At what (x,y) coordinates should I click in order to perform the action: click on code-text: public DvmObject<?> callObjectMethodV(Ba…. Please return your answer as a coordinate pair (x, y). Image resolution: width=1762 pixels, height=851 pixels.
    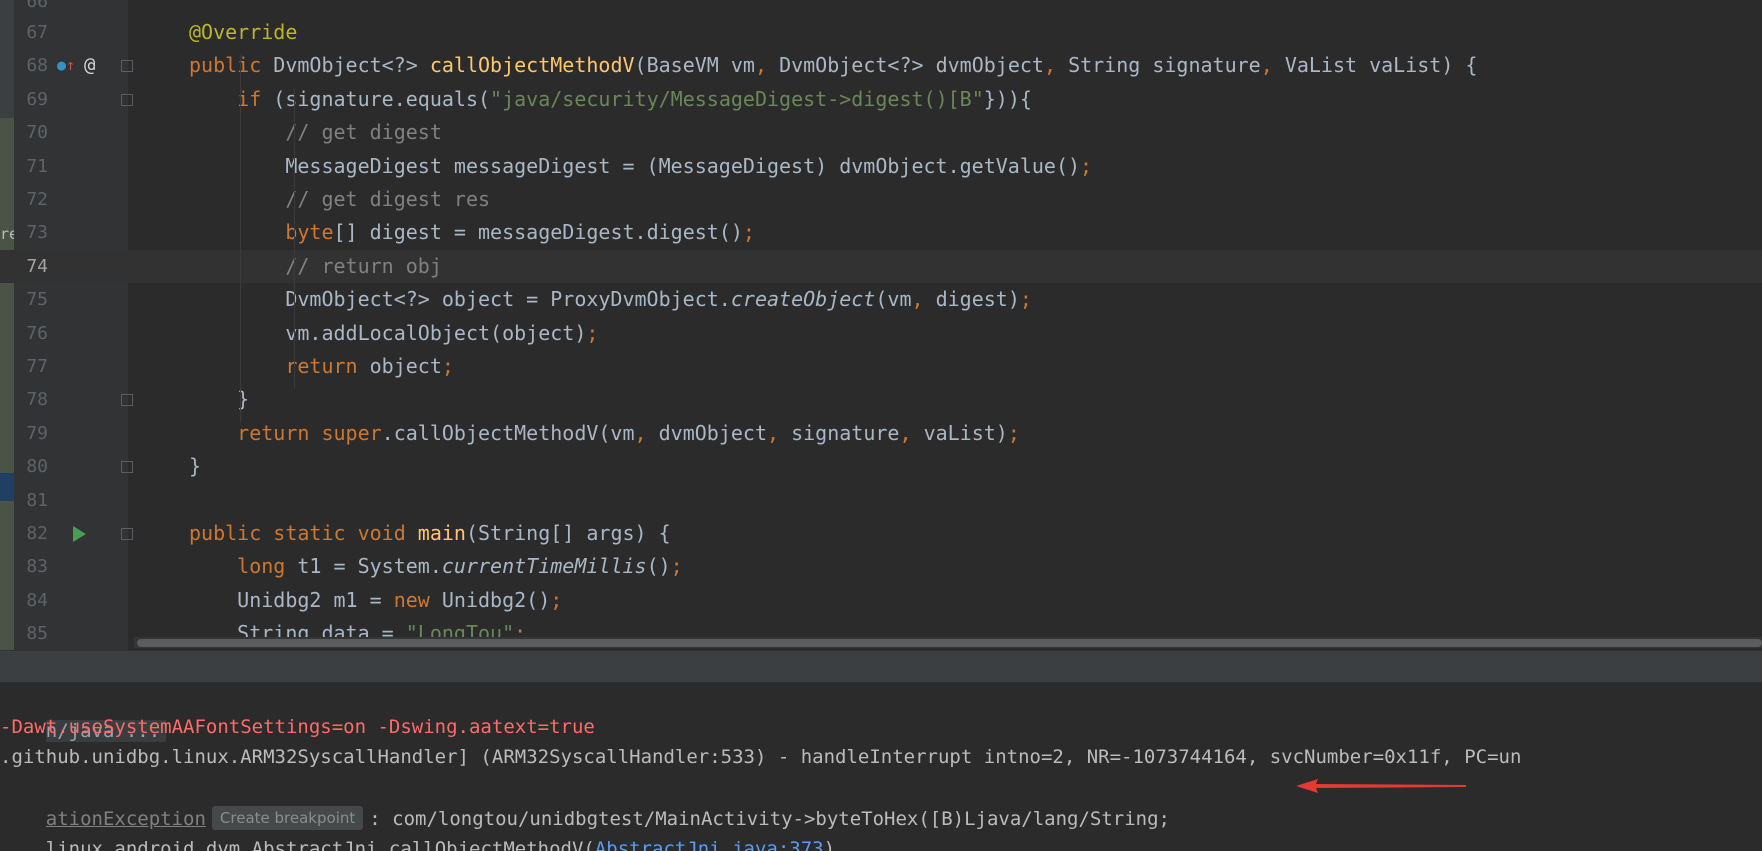
    Looking at the image, I should click on (833, 65).